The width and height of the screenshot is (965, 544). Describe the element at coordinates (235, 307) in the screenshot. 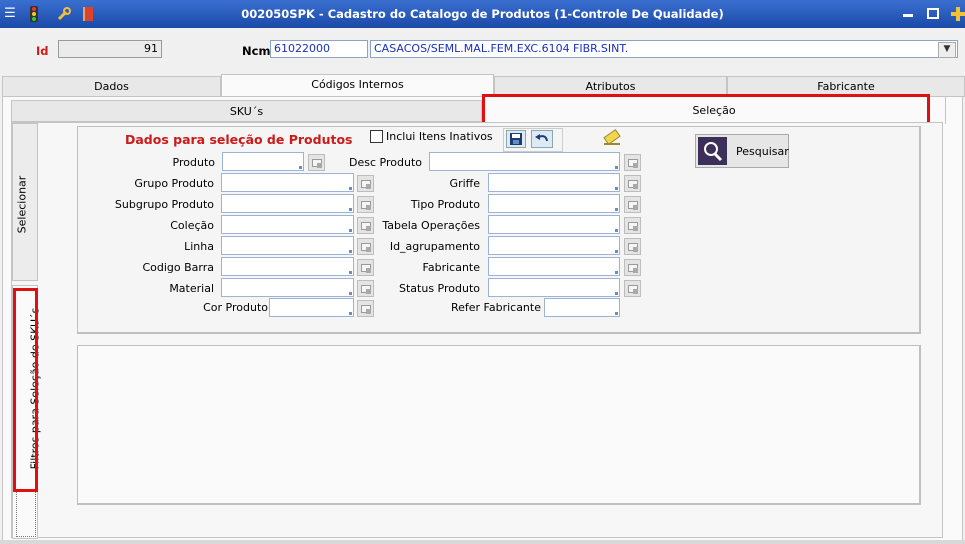

I see `label-cor-produto: Cor Produto` at that location.